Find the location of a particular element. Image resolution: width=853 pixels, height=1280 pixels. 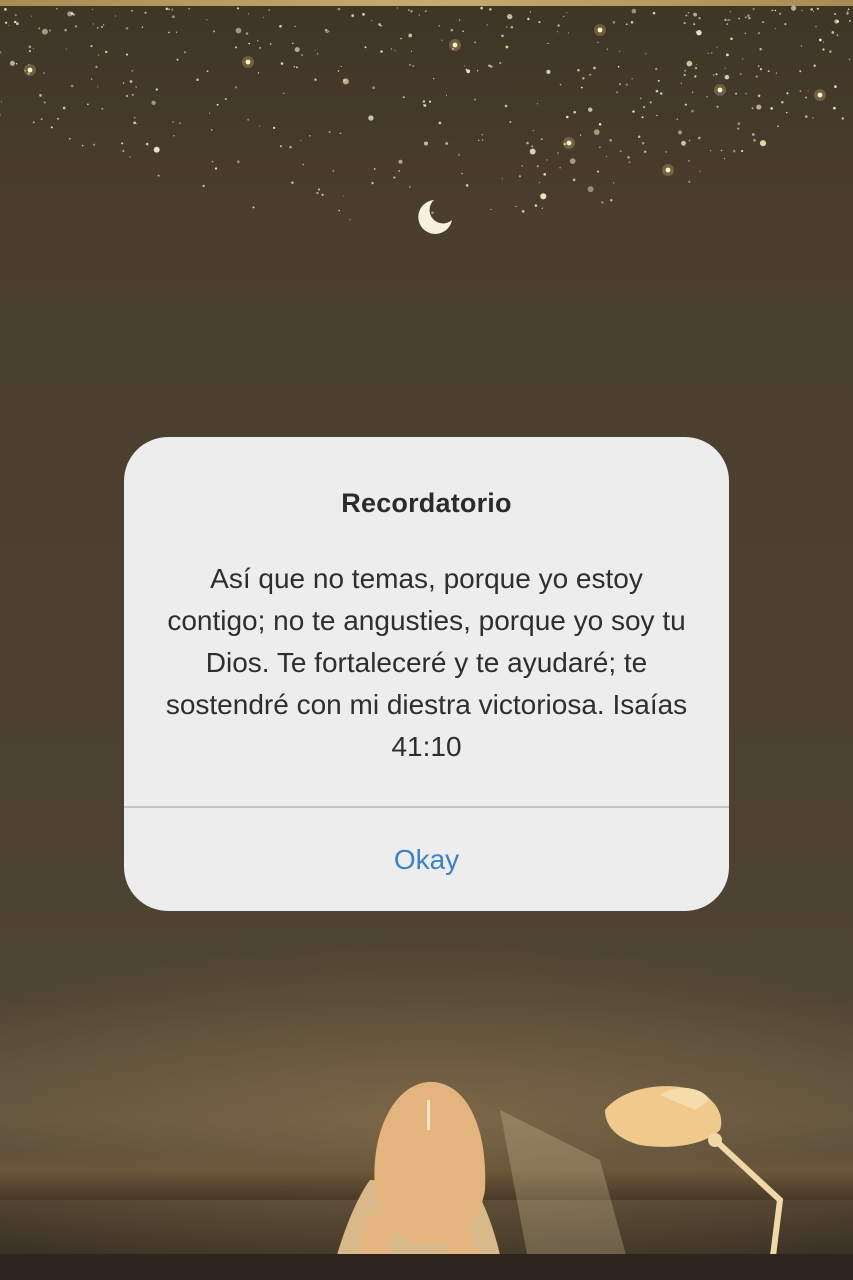

okay-button: Okay is located at coordinates (426, 859).